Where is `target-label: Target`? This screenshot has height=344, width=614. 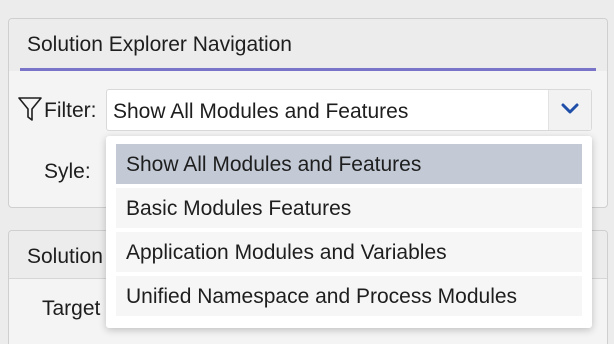
target-label: Target is located at coordinates (71, 308).